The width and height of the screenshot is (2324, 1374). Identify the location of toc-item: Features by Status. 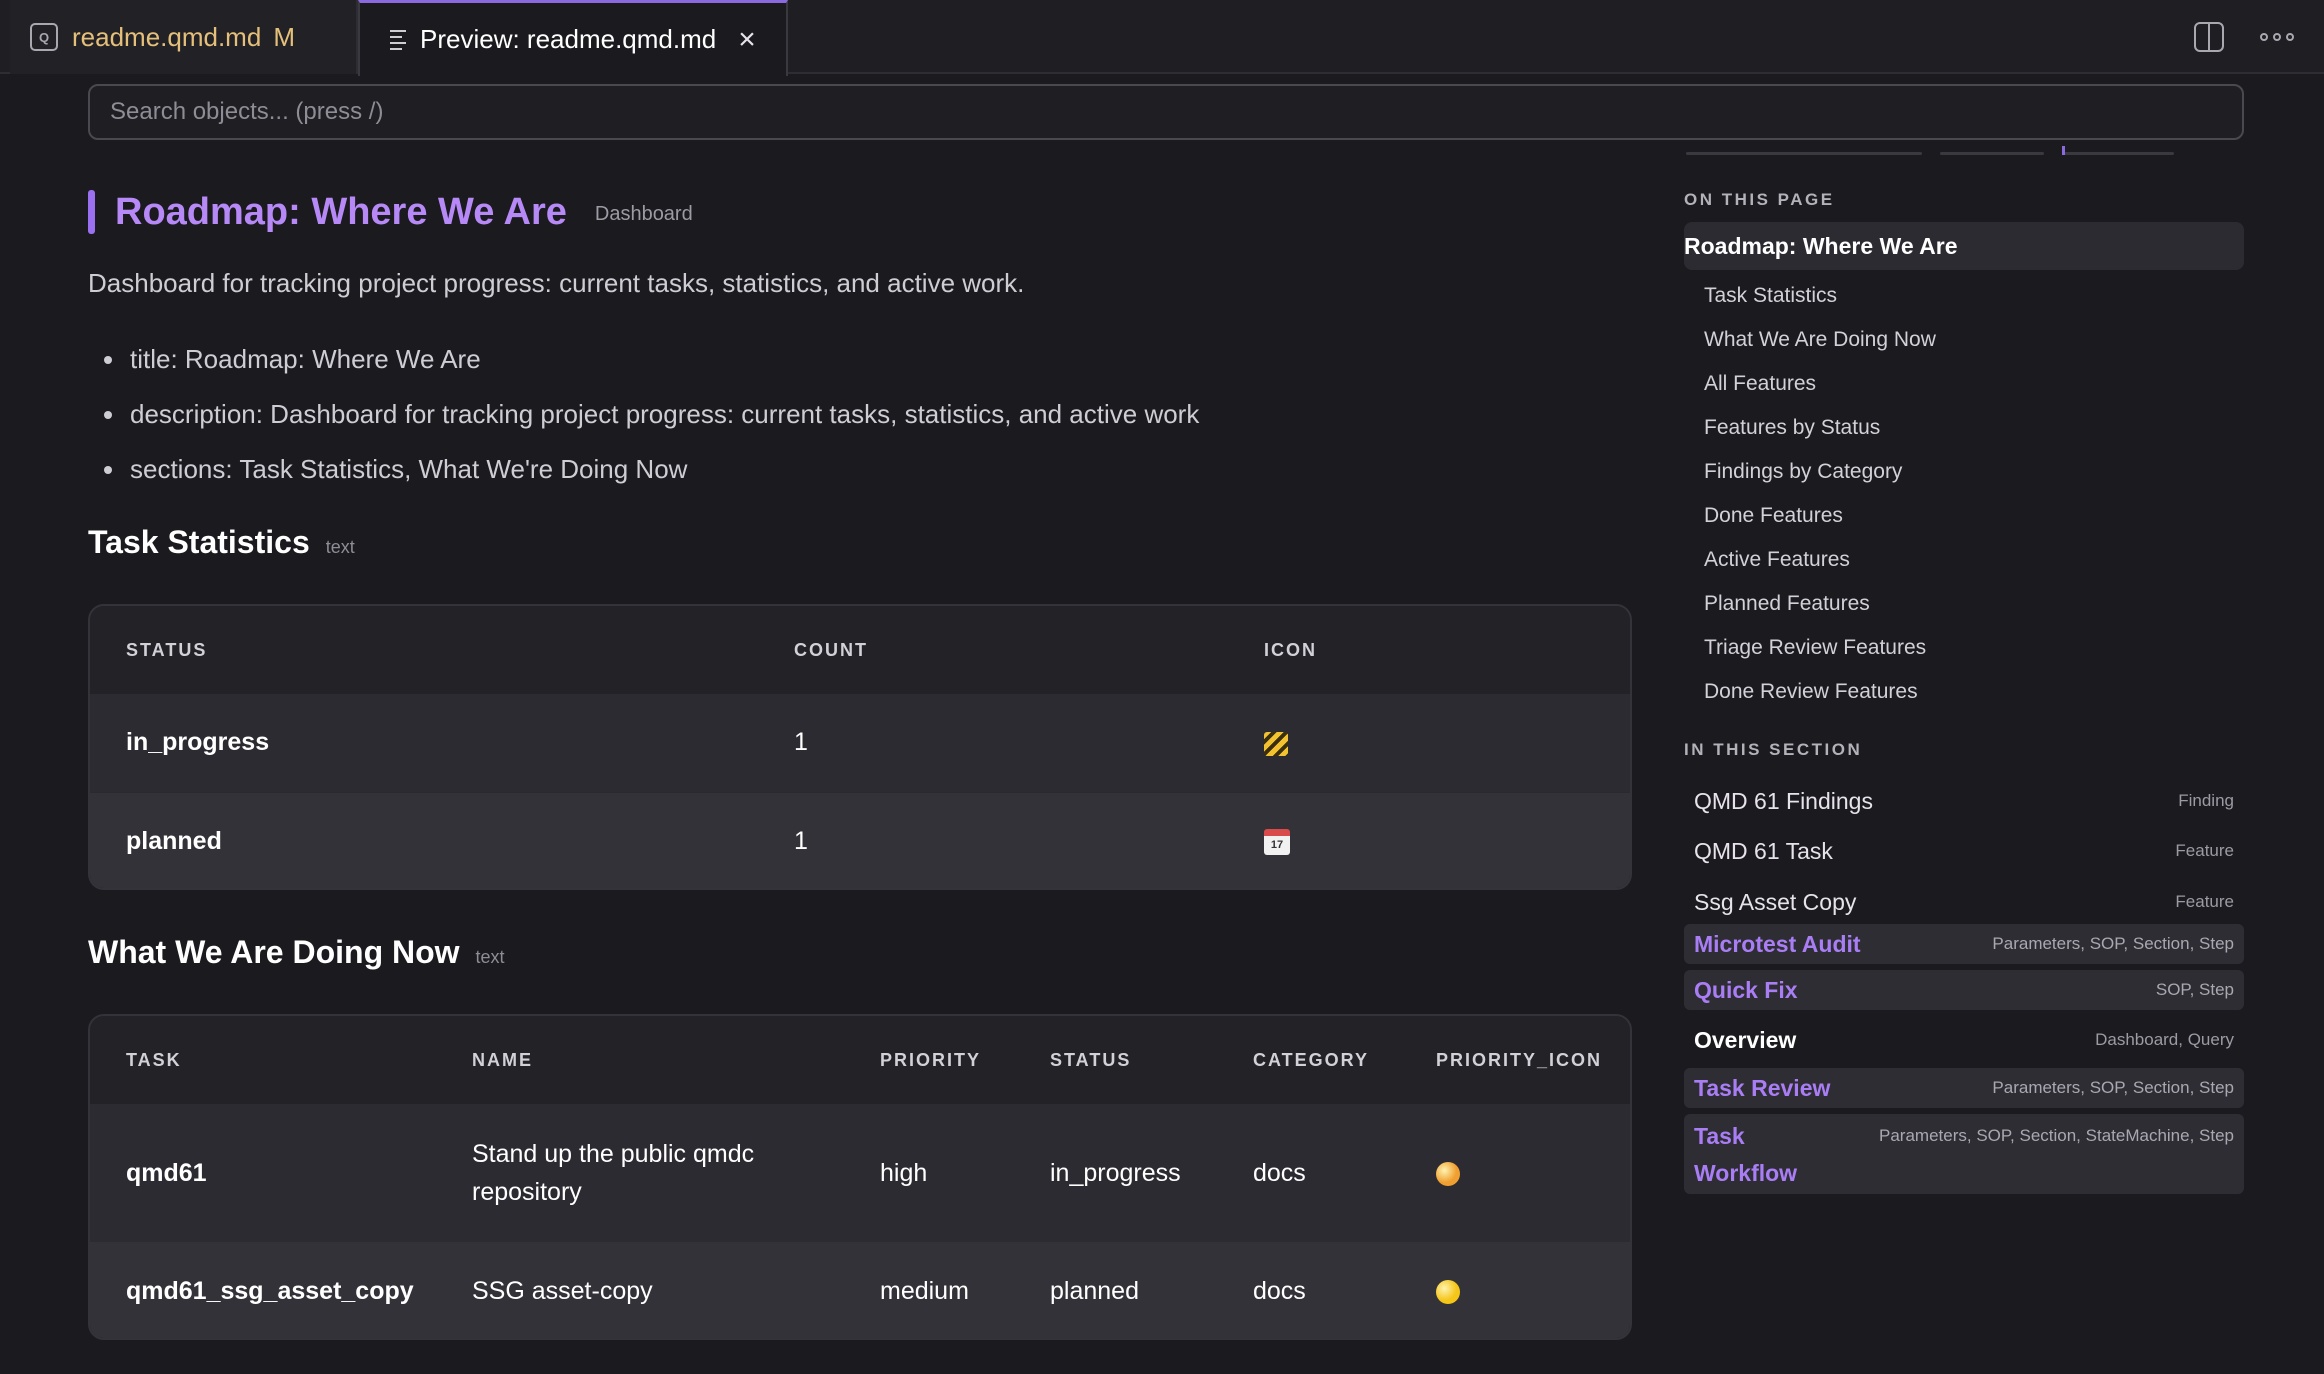
(1820, 428).